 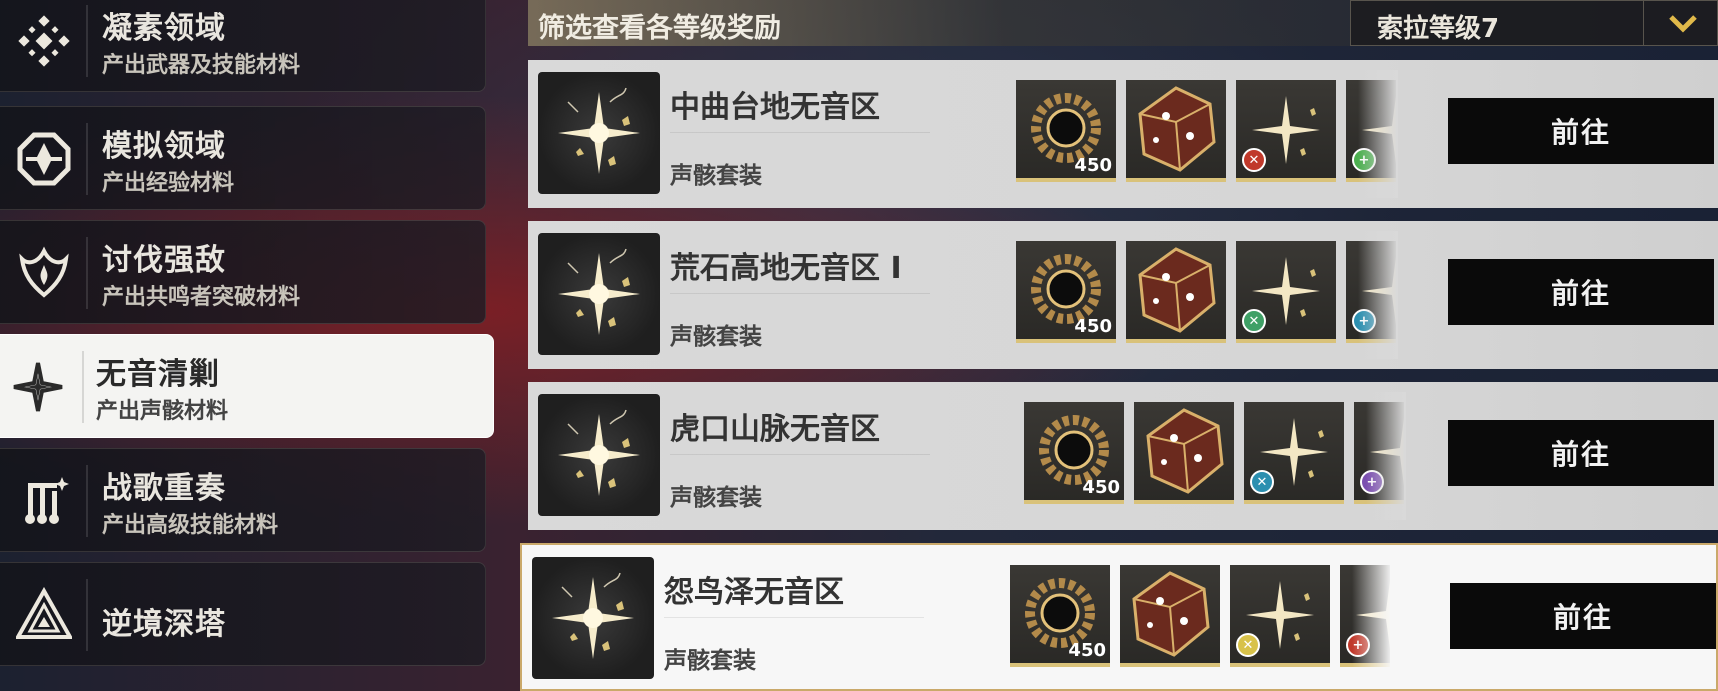 What do you see at coordinates (243, 158) in the screenshot?
I see `sidebar-item-simulation: 模拟领域 产出经验材料` at bounding box center [243, 158].